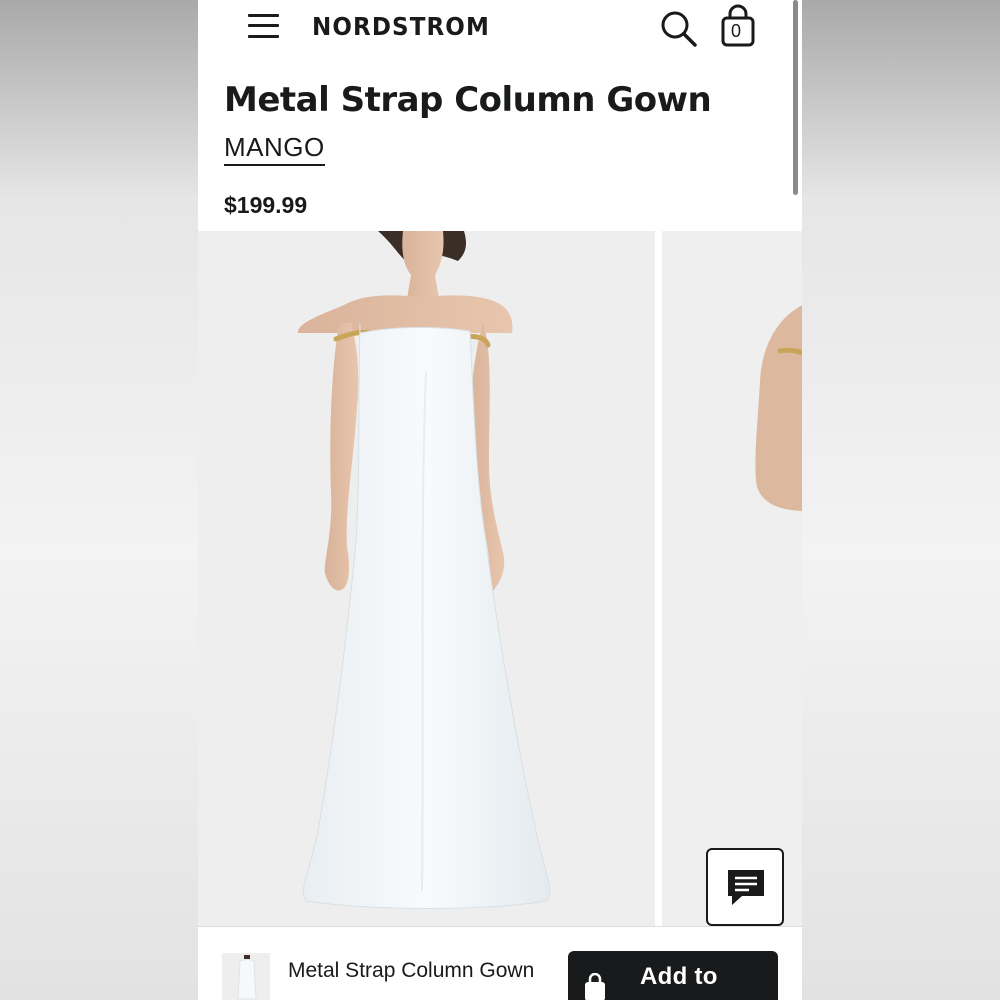  I want to click on chat-icon, so click(746, 887).